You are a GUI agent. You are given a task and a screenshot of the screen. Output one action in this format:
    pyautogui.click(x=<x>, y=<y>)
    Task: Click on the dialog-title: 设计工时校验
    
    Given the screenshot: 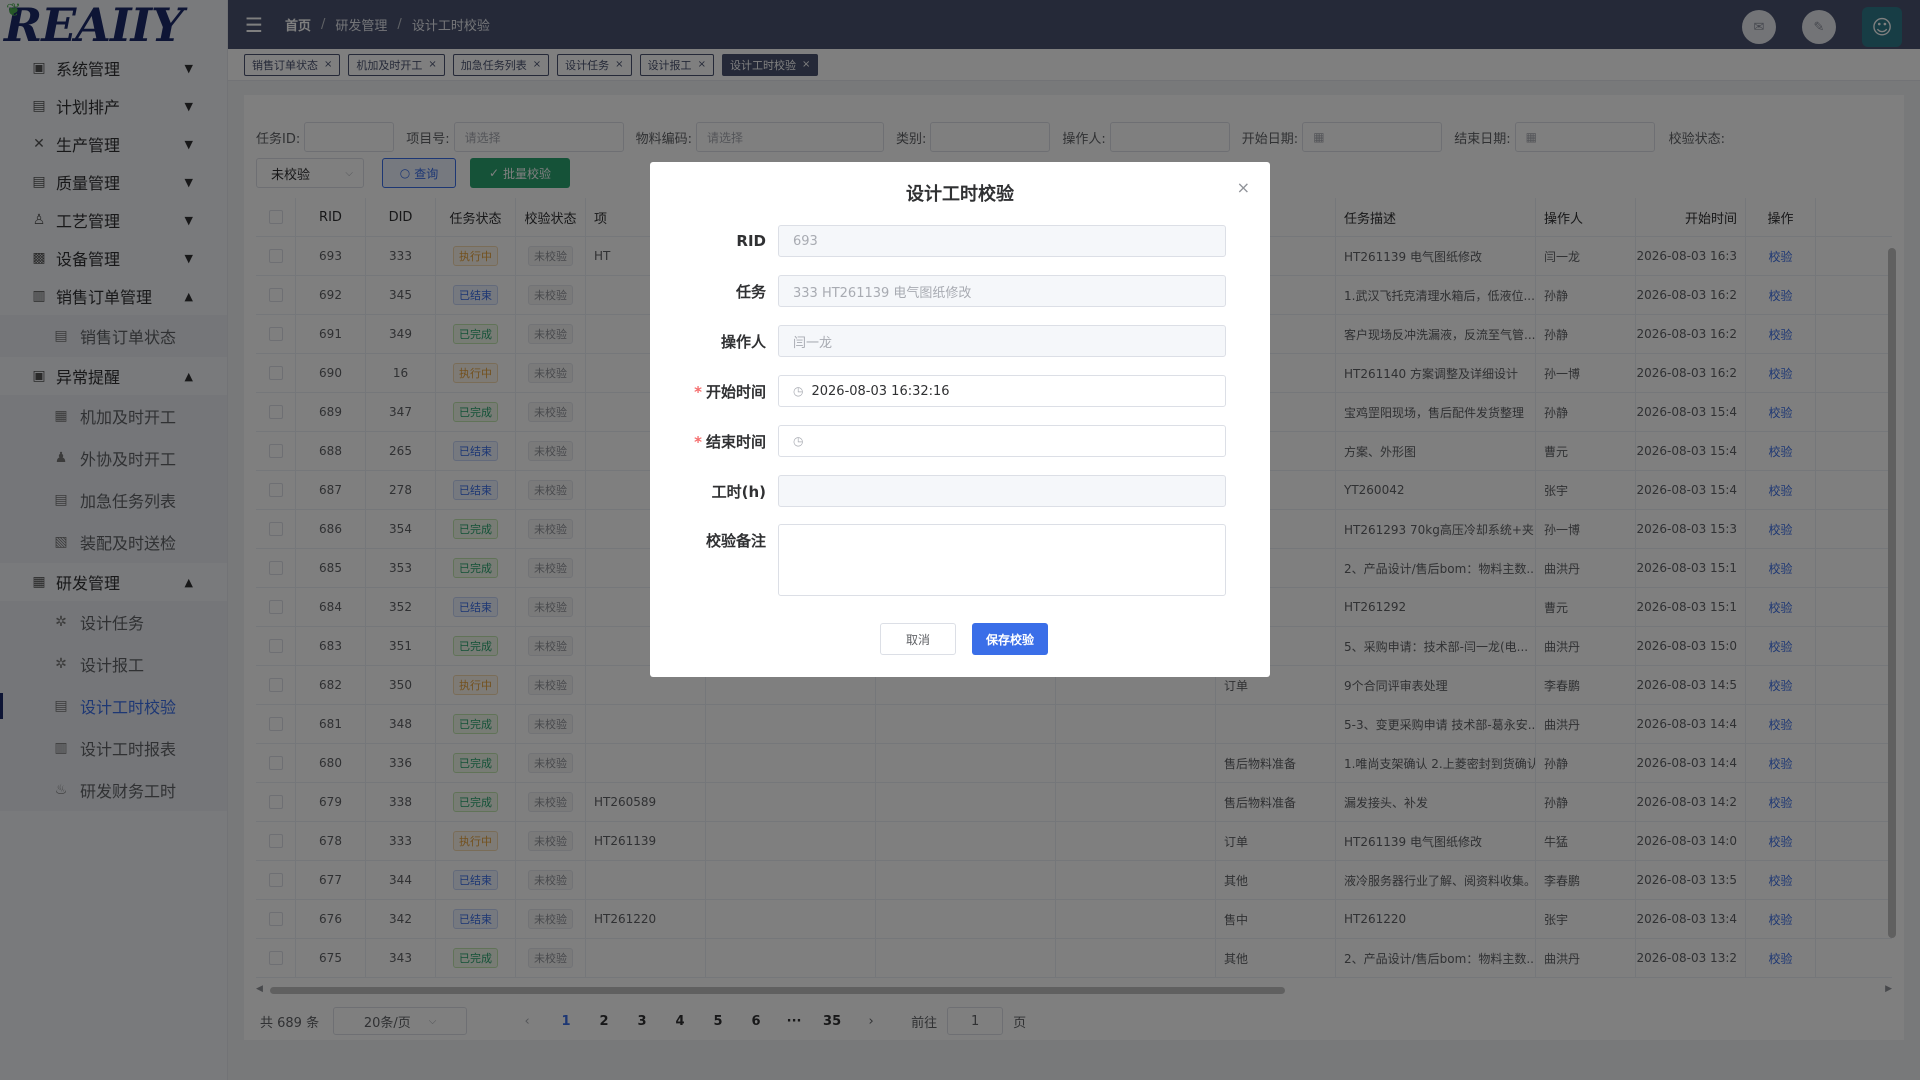 What is the action you would take?
    pyautogui.click(x=960, y=194)
    